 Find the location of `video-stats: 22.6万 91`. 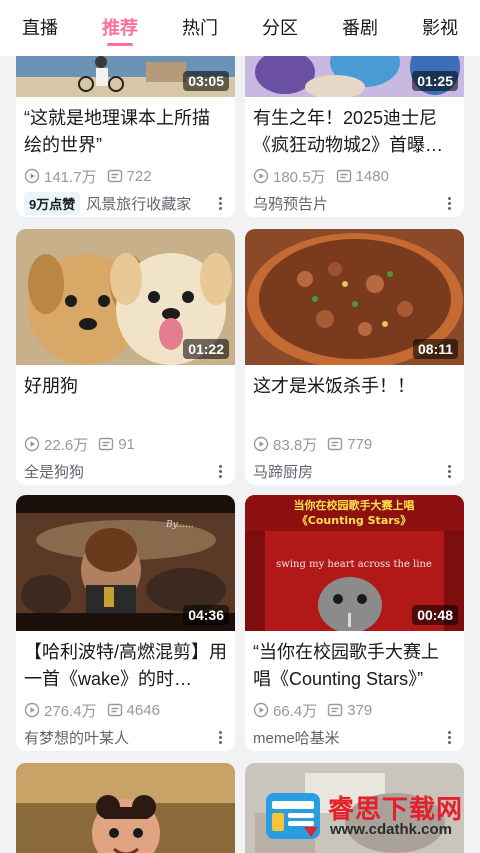

video-stats: 22.6万 91 is located at coordinates (125, 444).